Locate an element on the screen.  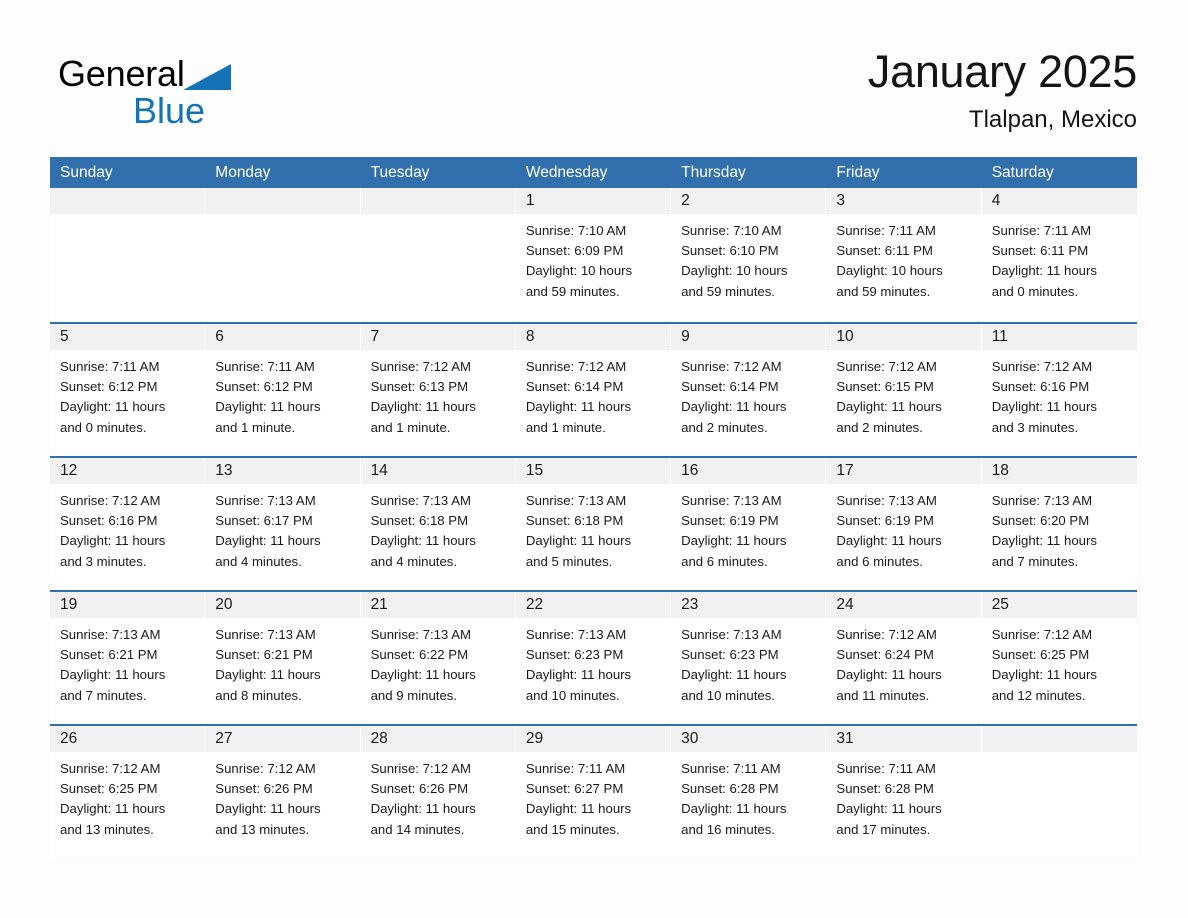
day-number: 21 is located at coordinates (379, 604).